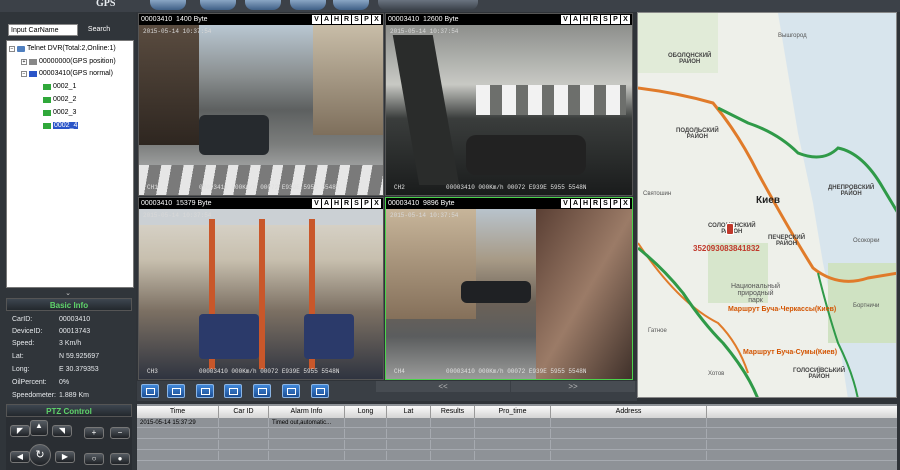 This screenshot has height=470, width=900. I want to click on info-oilpercent: OilPercent: 0%, so click(72, 384).